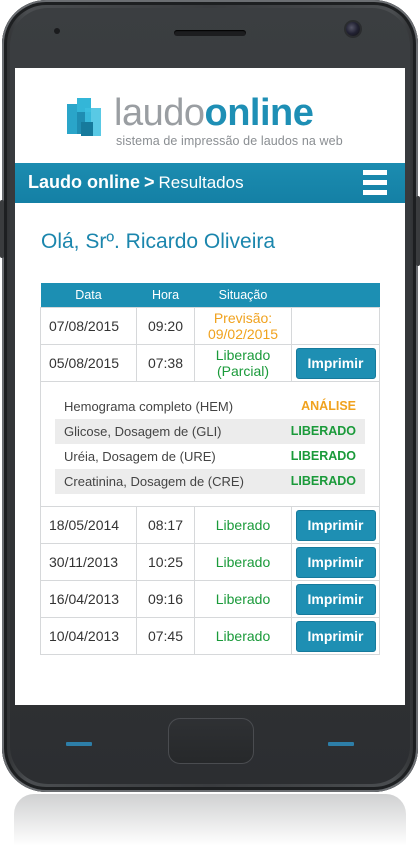 The height and width of the screenshot is (846, 420). Describe the element at coordinates (165, 326) in the screenshot. I see `row-time: 09:20` at that location.